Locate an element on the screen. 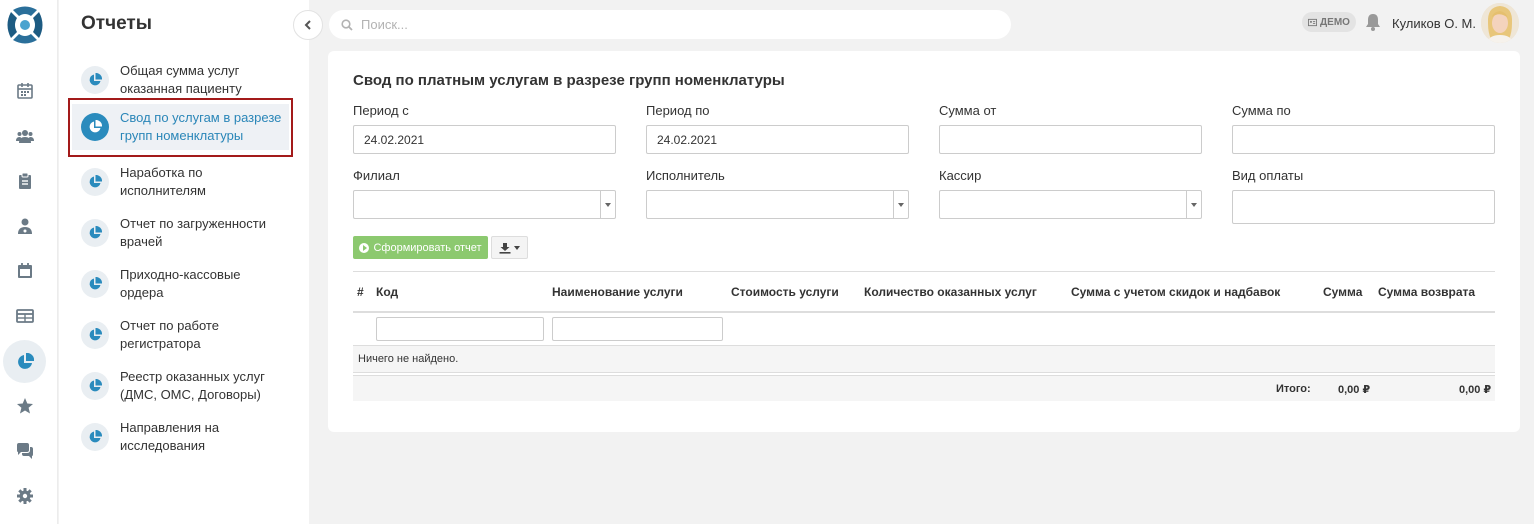 This screenshot has width=1534, height=524. sum-from-field is located at coordinates (1070, 139).